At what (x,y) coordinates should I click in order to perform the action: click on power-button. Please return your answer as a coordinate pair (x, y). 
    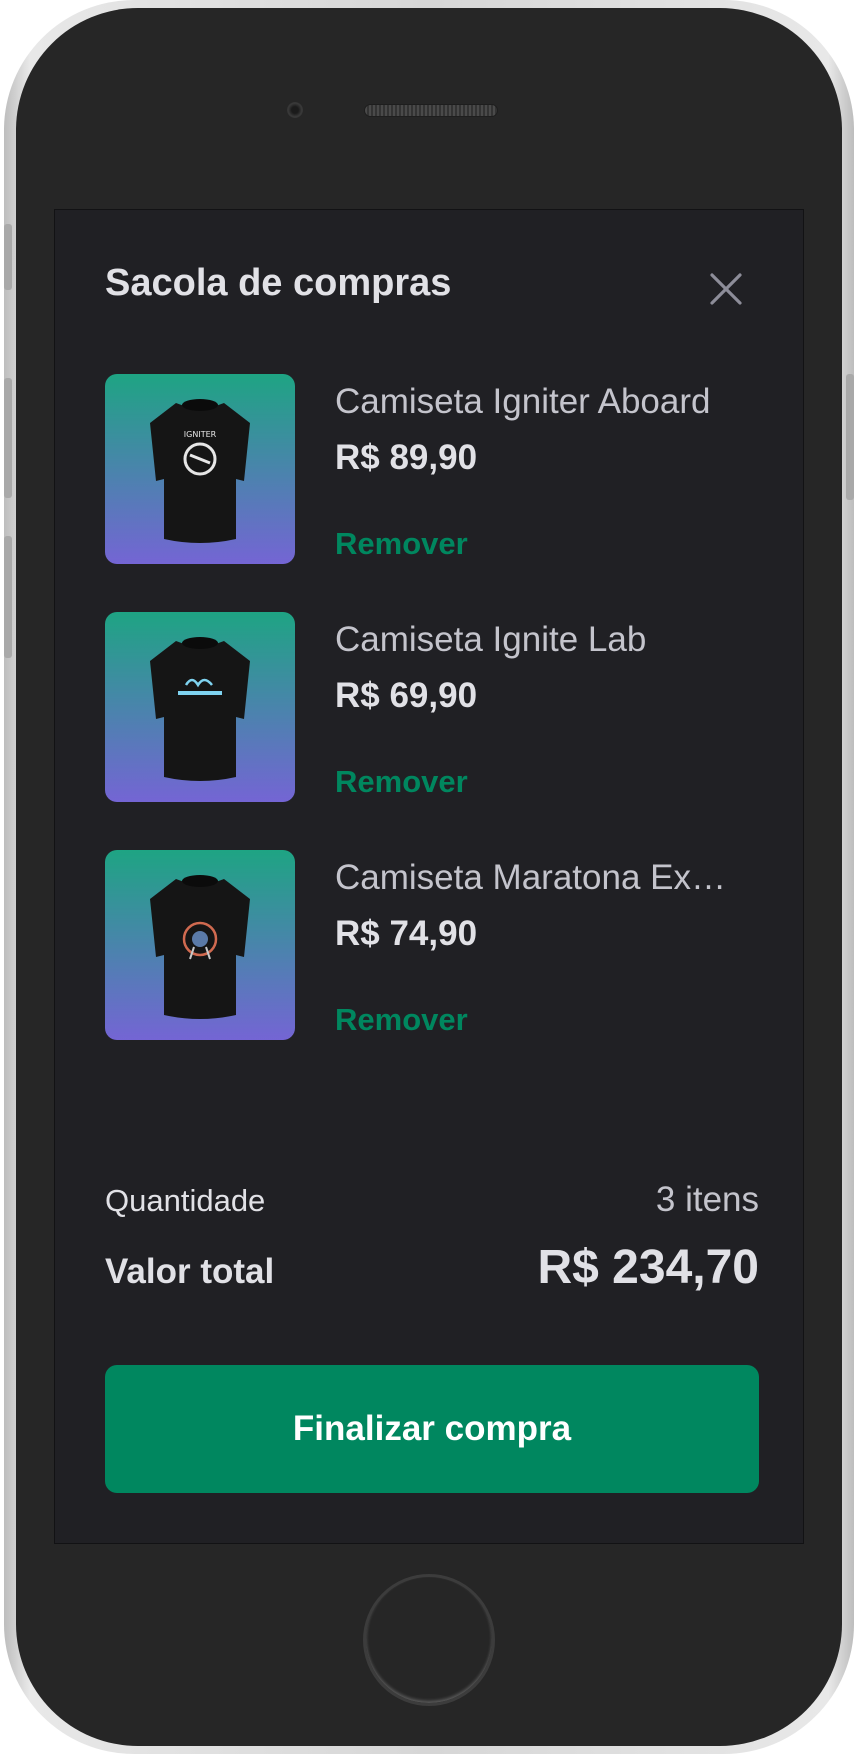
    Looking at the image, I should click on (850, 437).